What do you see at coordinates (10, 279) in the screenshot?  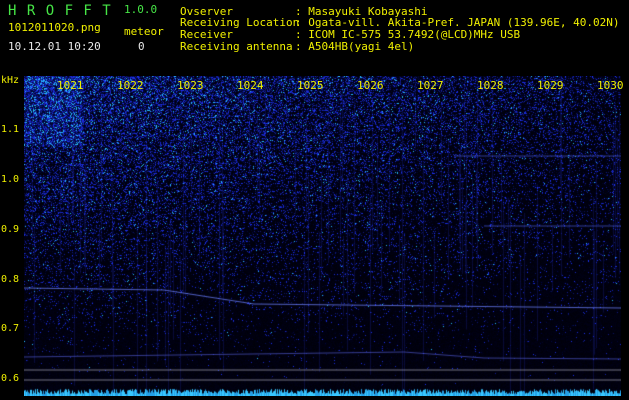 I see `y-tick-label: 0.8` at bounding box center [10, 279].